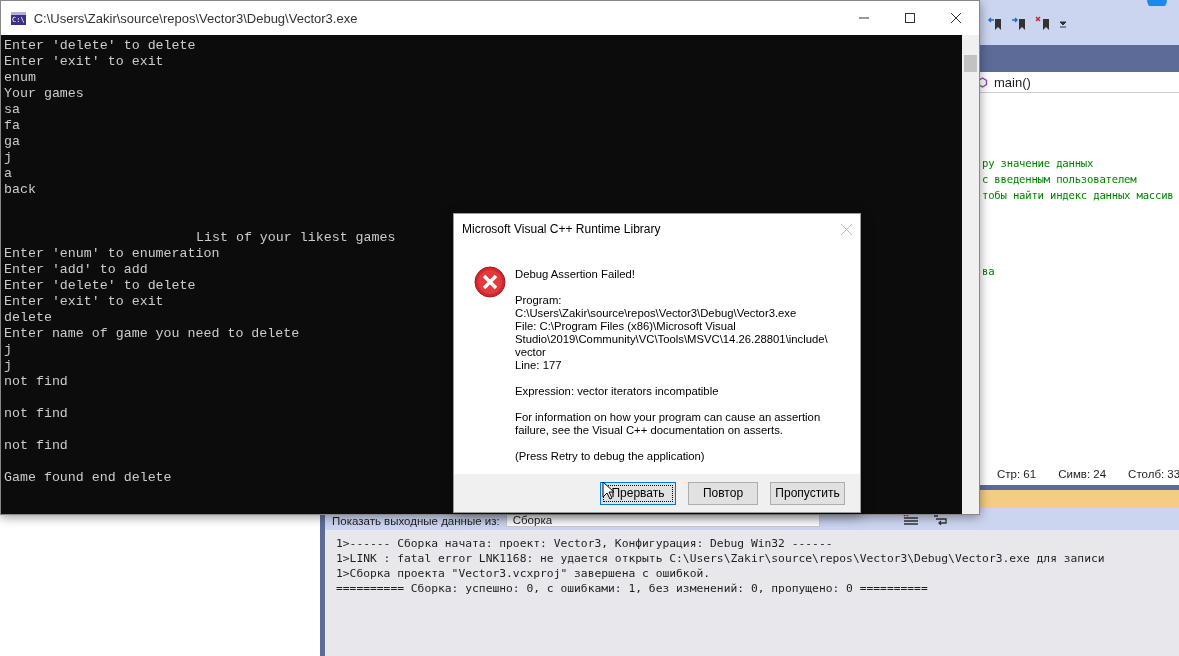  Describe the element at coordinates (195, 18) in the screenshot. I see `window-title: C:\Users\Zakir\source\repos\Vector3\Debug\Vector3.exe` at that location.